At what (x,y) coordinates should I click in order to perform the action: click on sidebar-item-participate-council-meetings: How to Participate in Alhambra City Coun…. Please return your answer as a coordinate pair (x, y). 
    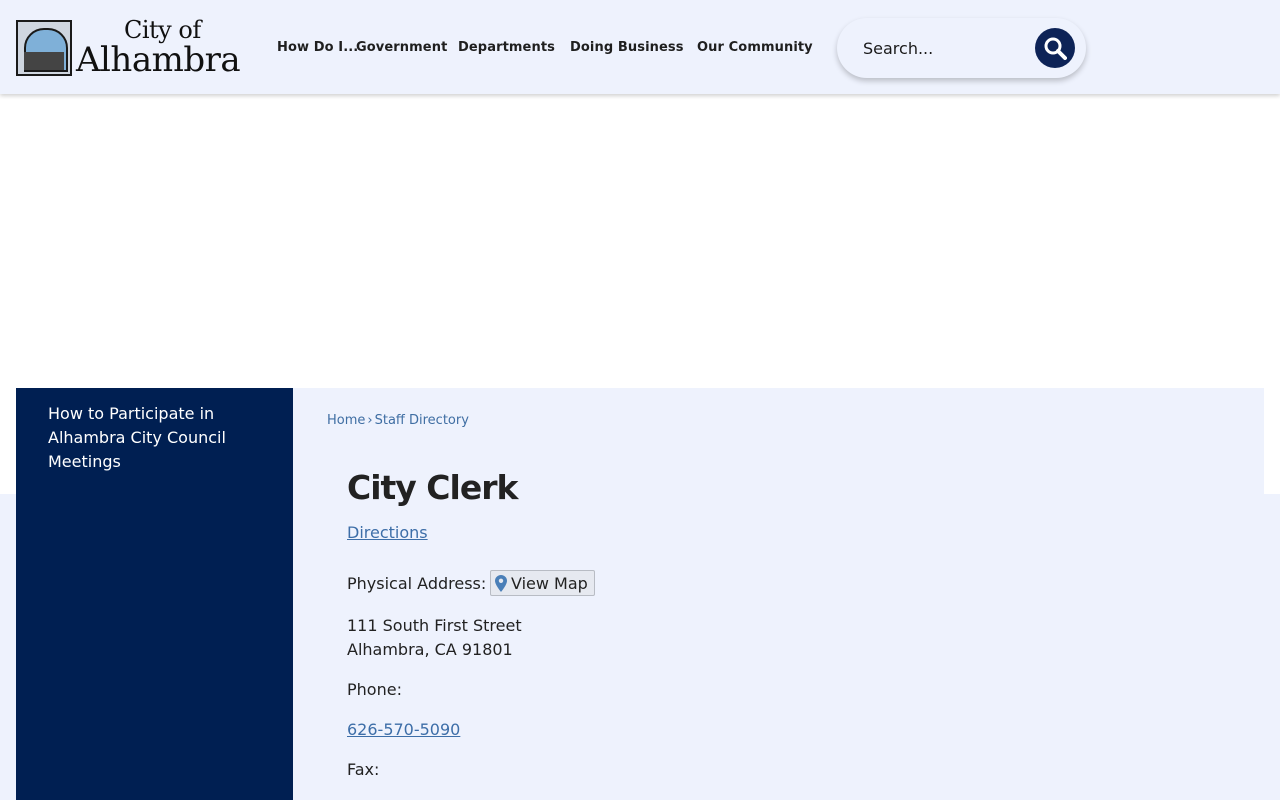
    Looking at the image, I should click on (153, 438).